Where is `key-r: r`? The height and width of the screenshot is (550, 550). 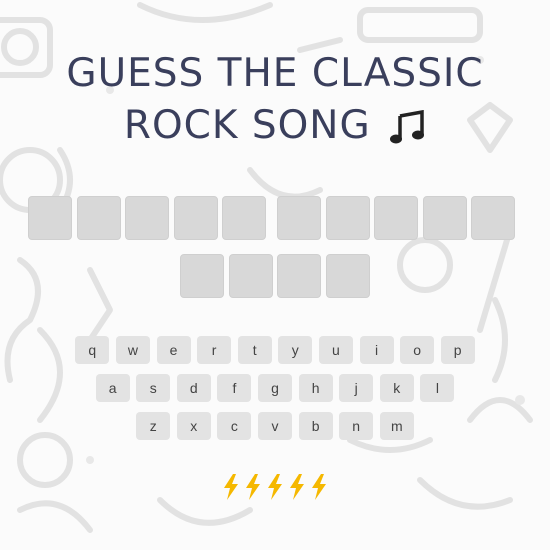 key-r: r is located at coordinates (214, 350).